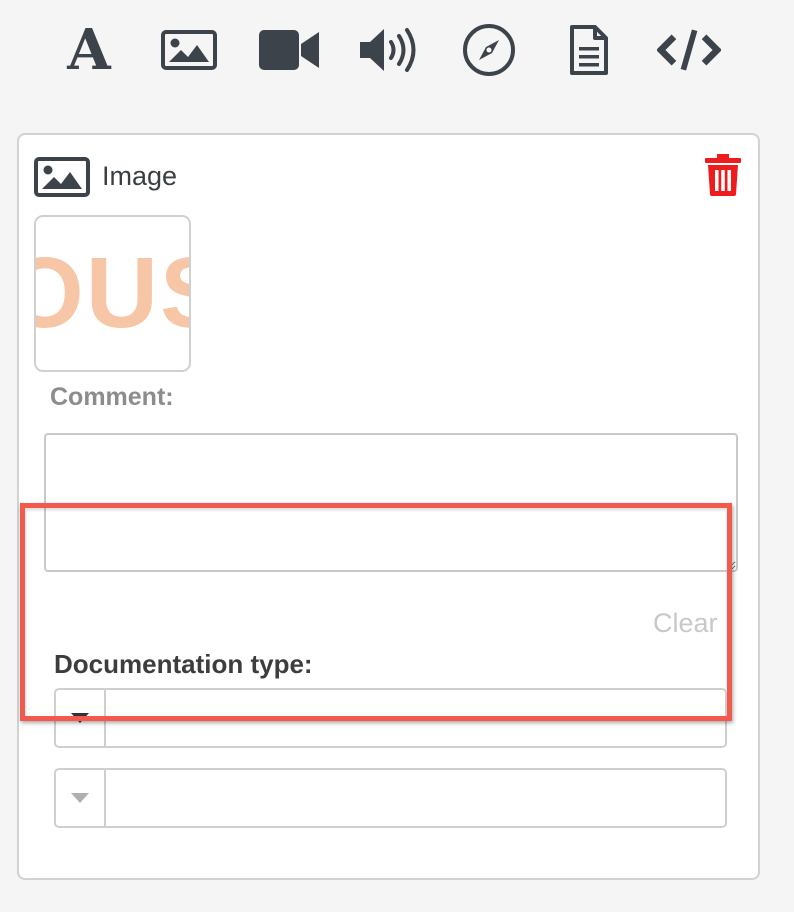 The height and width of the screenshot is (912, 794). Describe the element at coordinates (183, 664) in the screenshot. I see `documentation-type-label: Documentation type:` at that location.